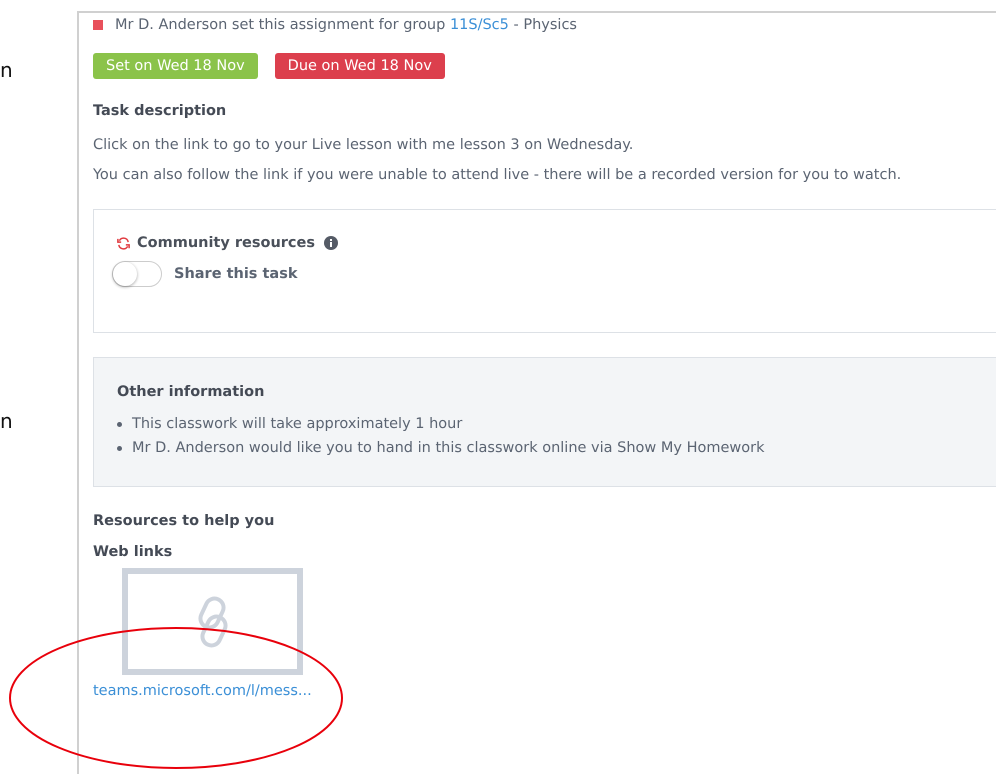 Image resolution: width=996 pixels, height=774 pixels. What do you see at coordinates (123, 243) in the screenshot?
I see `refresh-icon` at bounding box center [123, 243].